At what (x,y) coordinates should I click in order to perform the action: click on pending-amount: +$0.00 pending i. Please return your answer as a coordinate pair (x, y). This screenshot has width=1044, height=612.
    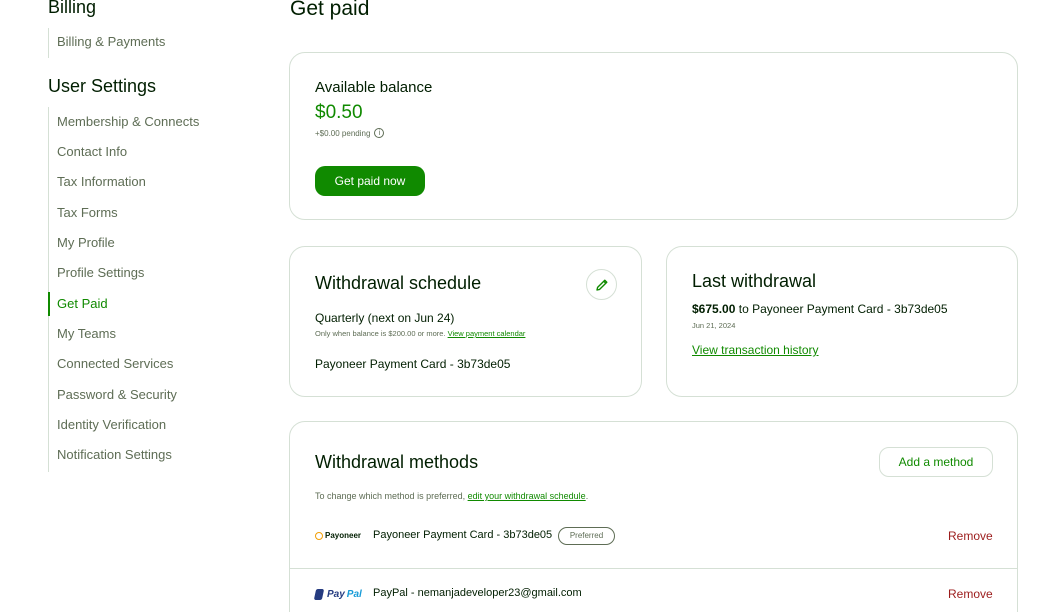
    Looking at the image, I should click on (350, 133).